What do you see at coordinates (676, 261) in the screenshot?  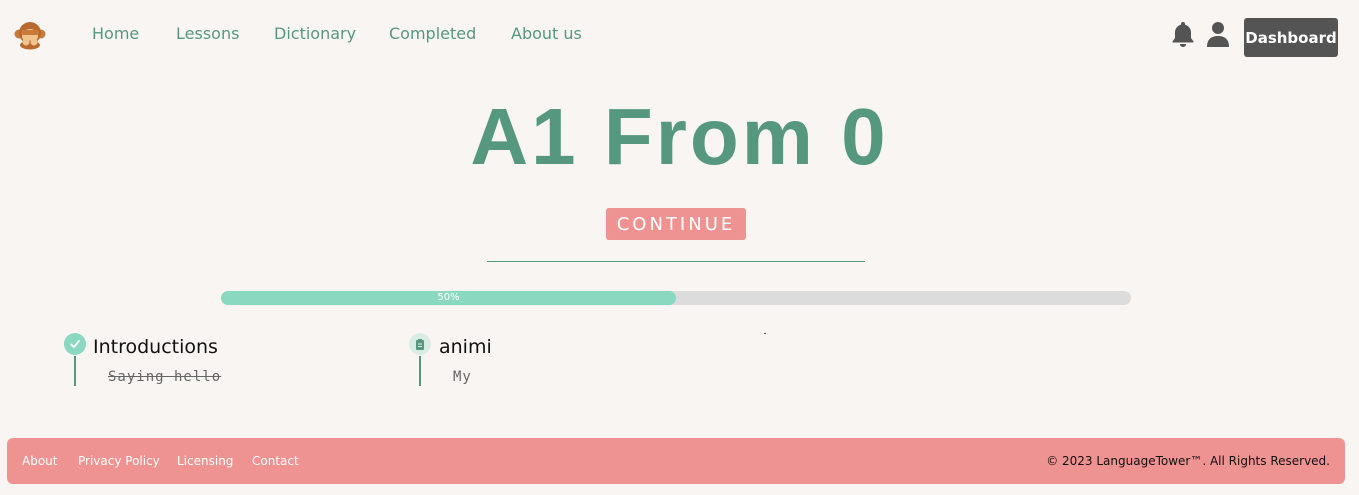 I see `divider` at bounding box center [676, 261].